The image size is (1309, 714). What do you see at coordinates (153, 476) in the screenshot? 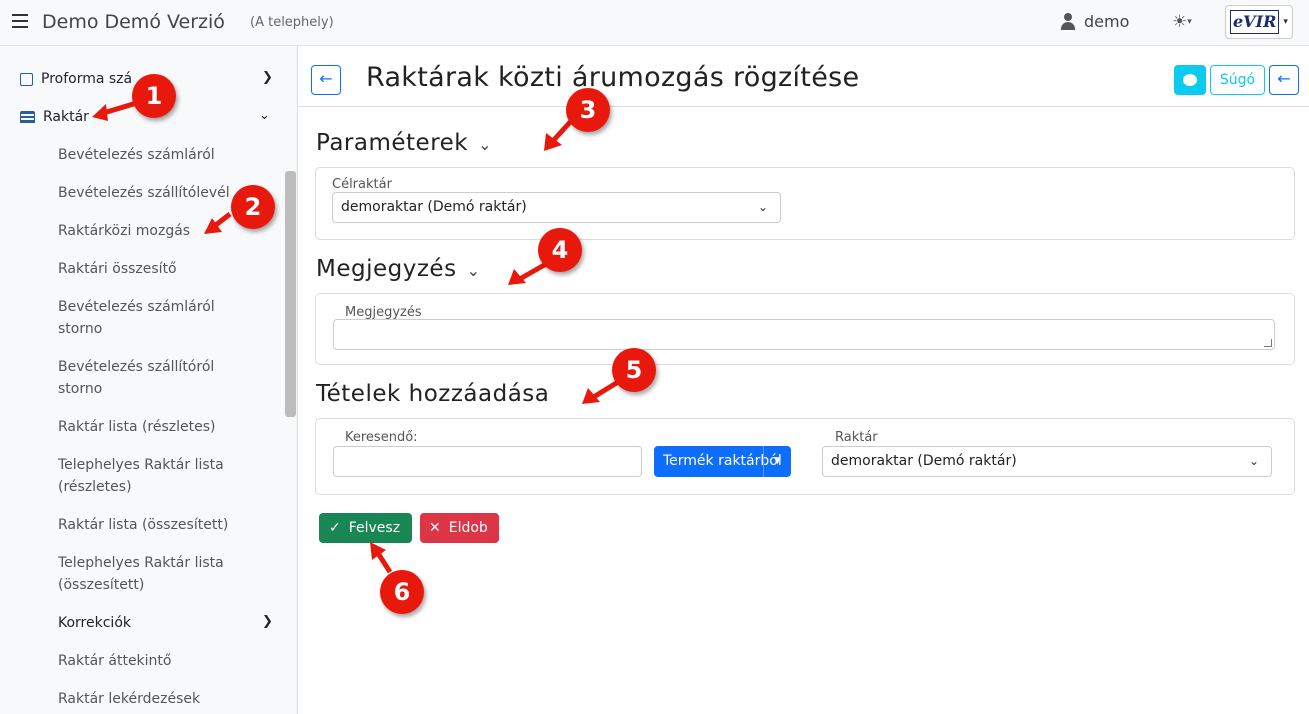
I see `sidebar-subitem: Telephelyes Raktár lista (részletes)` at bounding box center [153, 476].